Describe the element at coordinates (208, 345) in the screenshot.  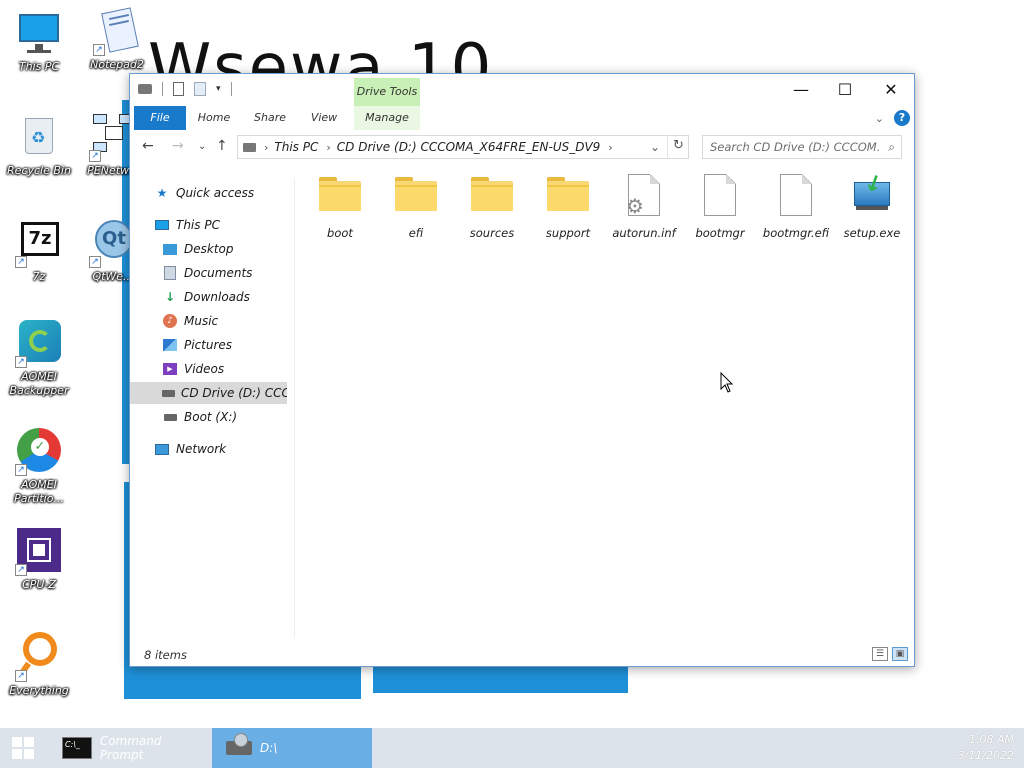
I see `nav-item-pictures: Pictures` at that location.